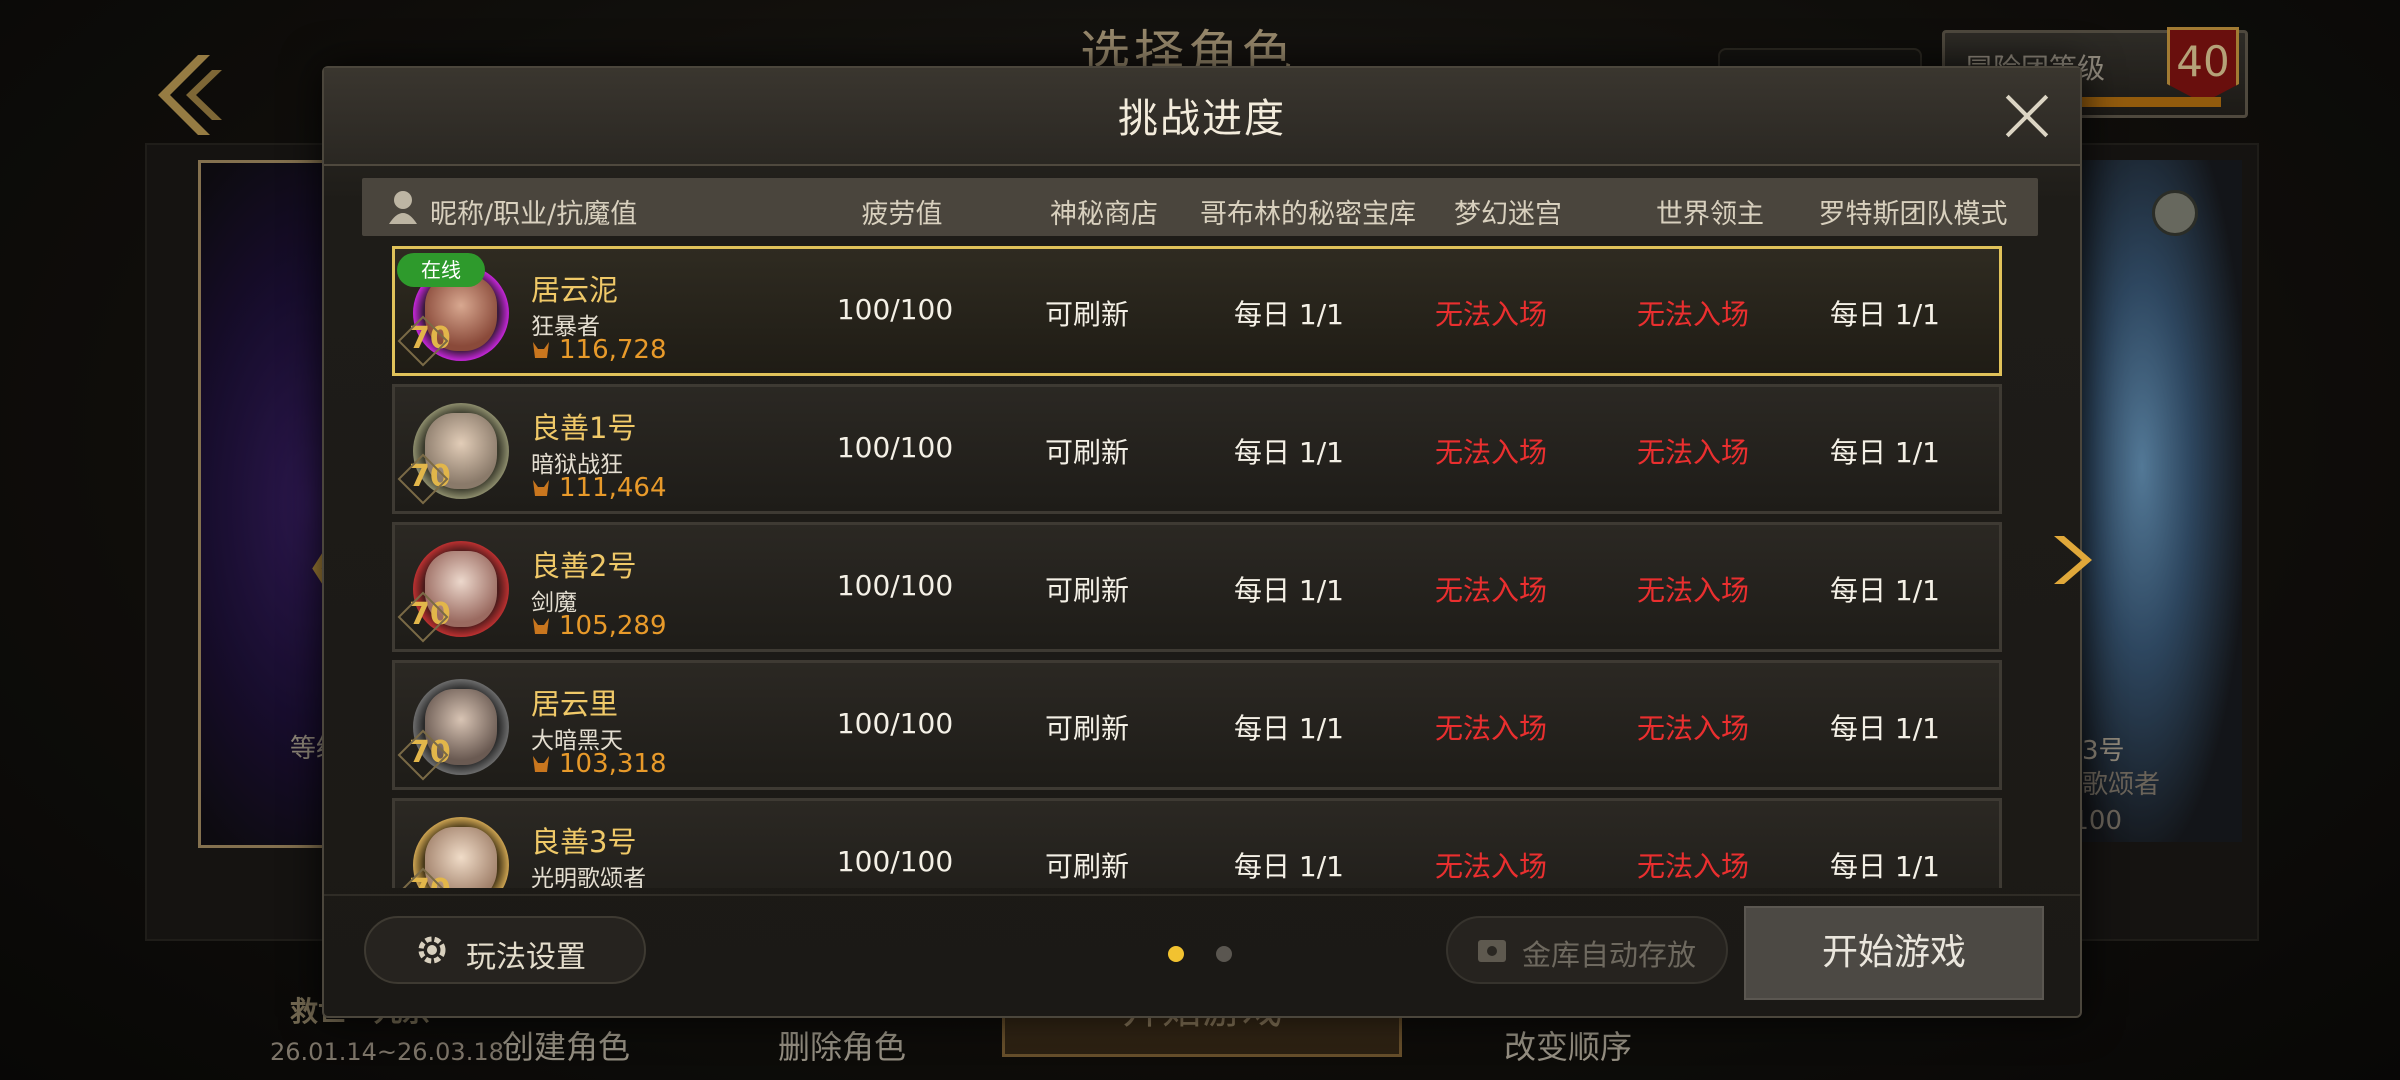 This screenshot has height=1080, width=2400. I want to click on column-header-rotus: 罗特斯团队模式, so click(1913, 214).